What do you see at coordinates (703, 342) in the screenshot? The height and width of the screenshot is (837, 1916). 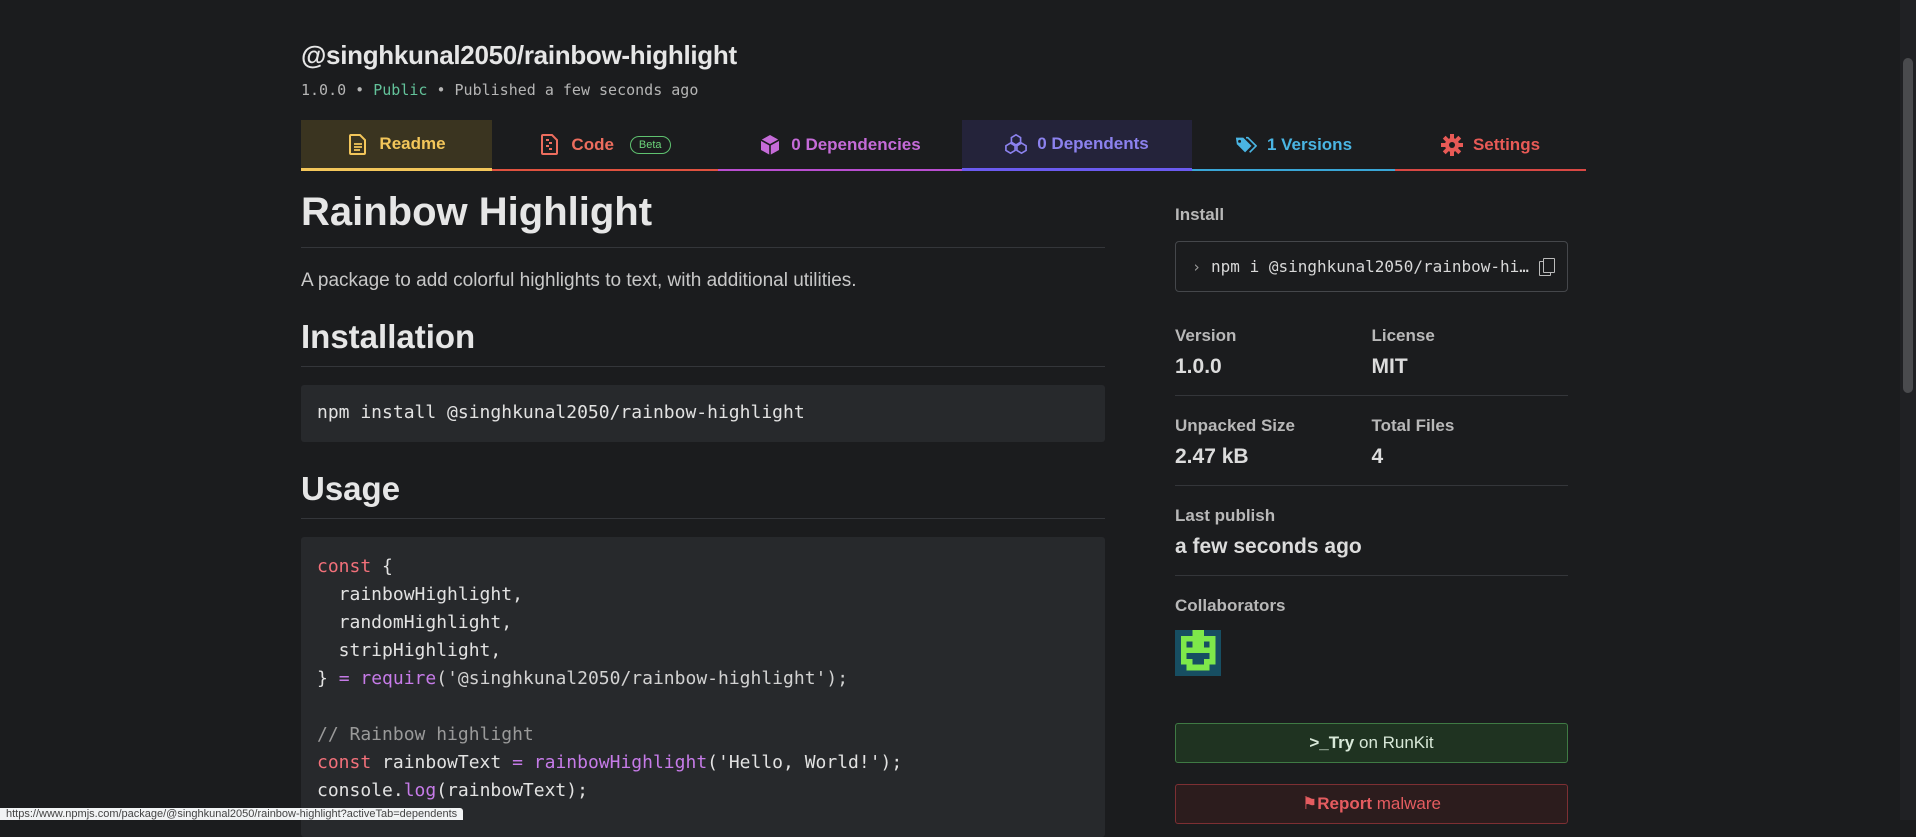 I see `installation-heading: Installation` at bounding box center [703, 342].